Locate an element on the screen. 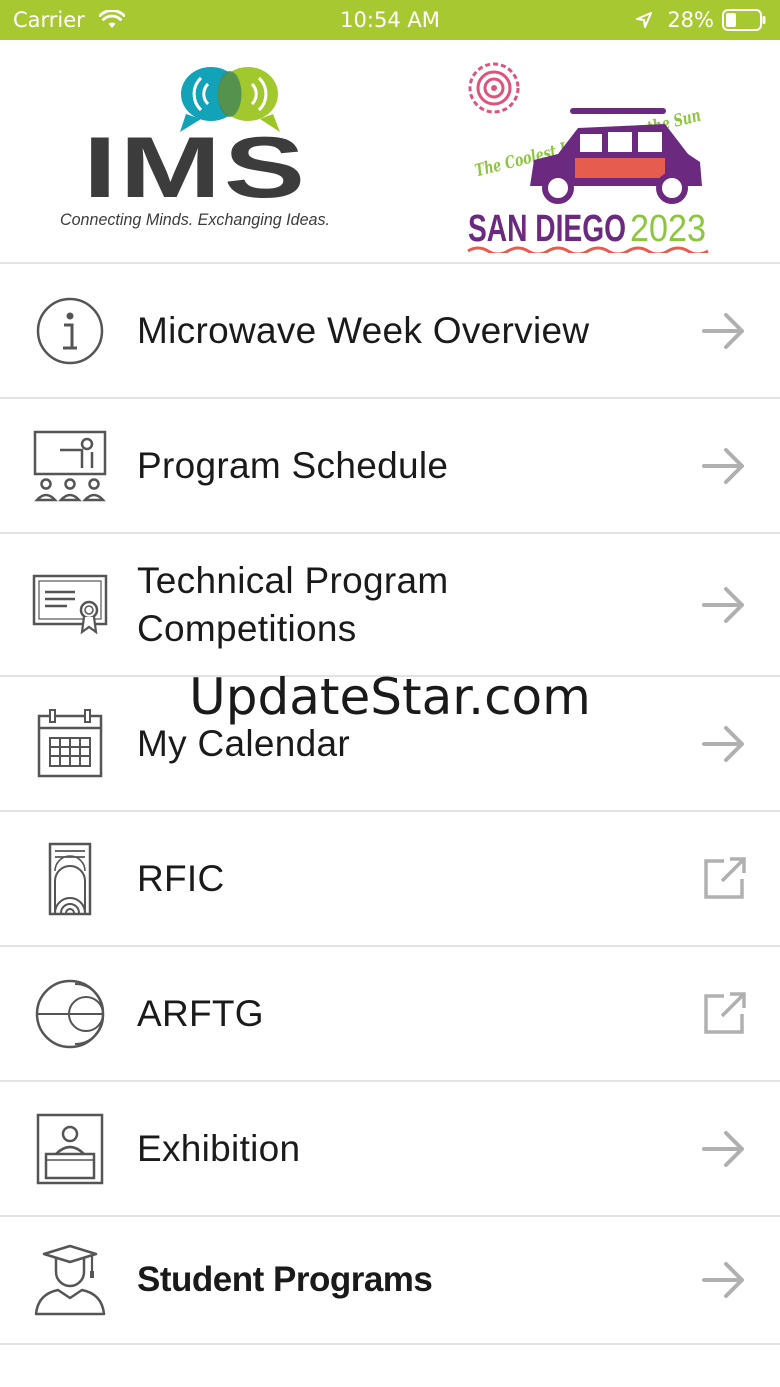 The height and width of the screenshot is (1387, 780). menu-item-label: Student Programs is located at coordinates (285, 1279).